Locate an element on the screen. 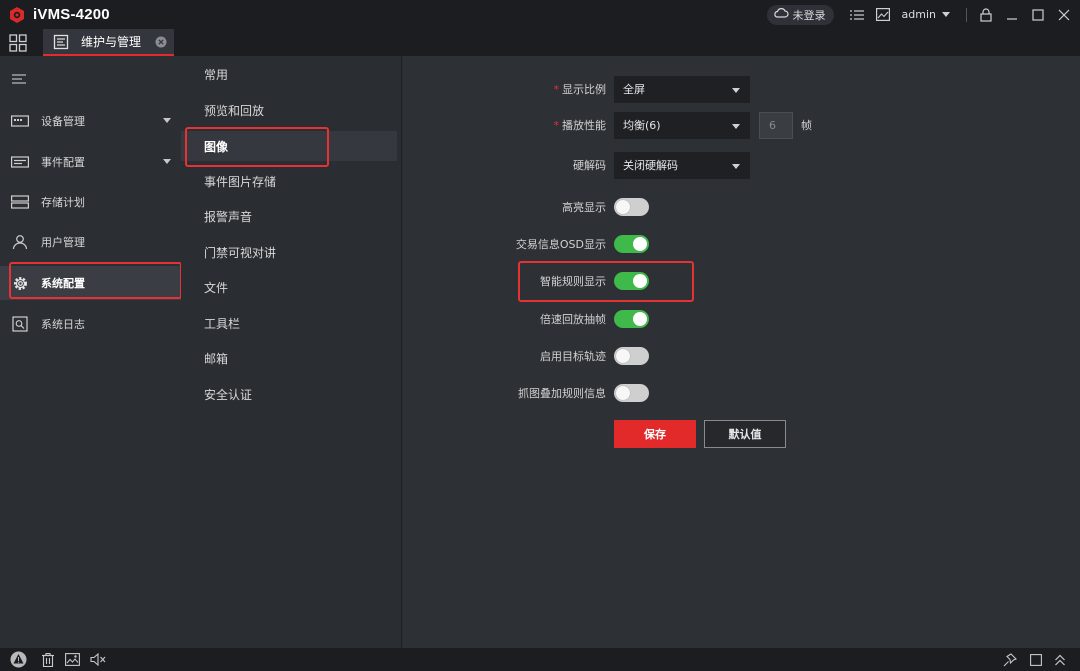 This screenshot has width=1080, height=671. event-icon is located at coordinates (20, 162).